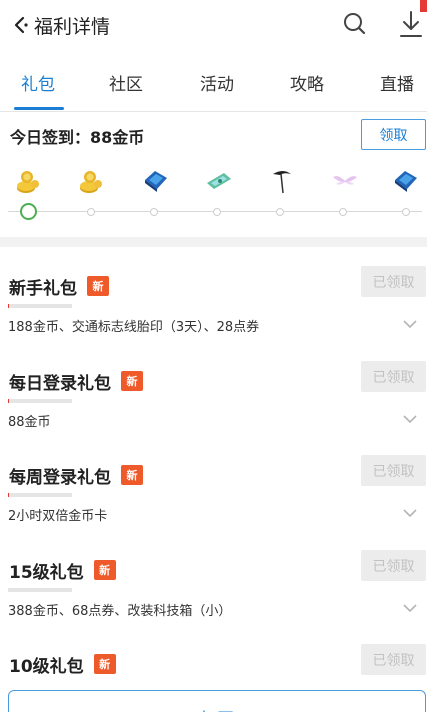 The image size is (427, 712). I want to click on download-icon, so click(411, 24).